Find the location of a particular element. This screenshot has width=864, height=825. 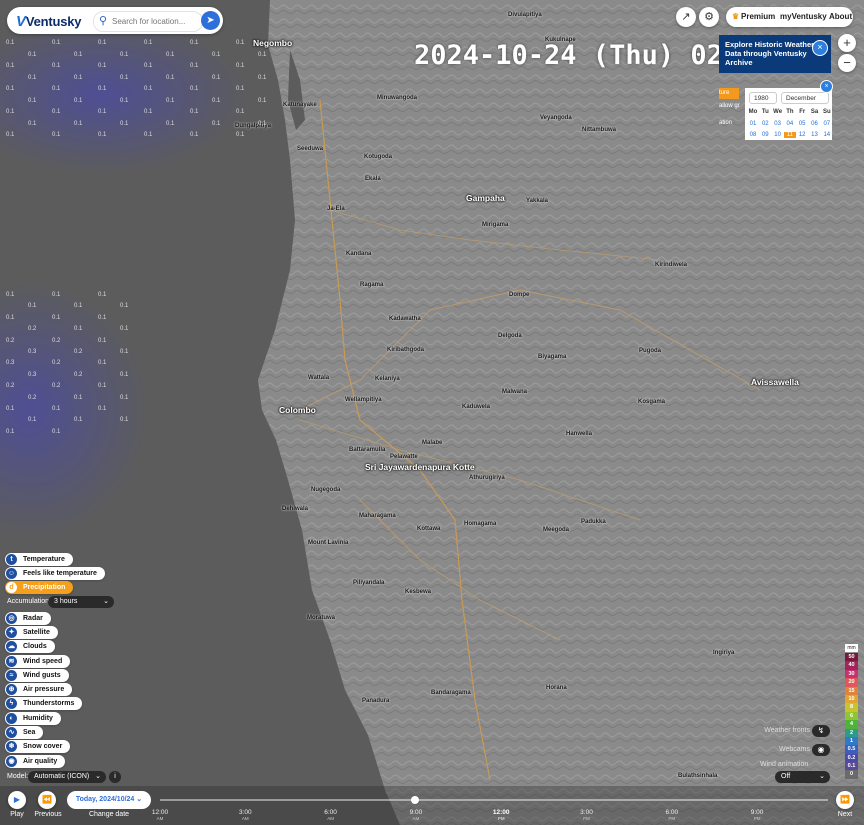

weather-fronts-toggle: ↯ is located at coordinates (821, 731).